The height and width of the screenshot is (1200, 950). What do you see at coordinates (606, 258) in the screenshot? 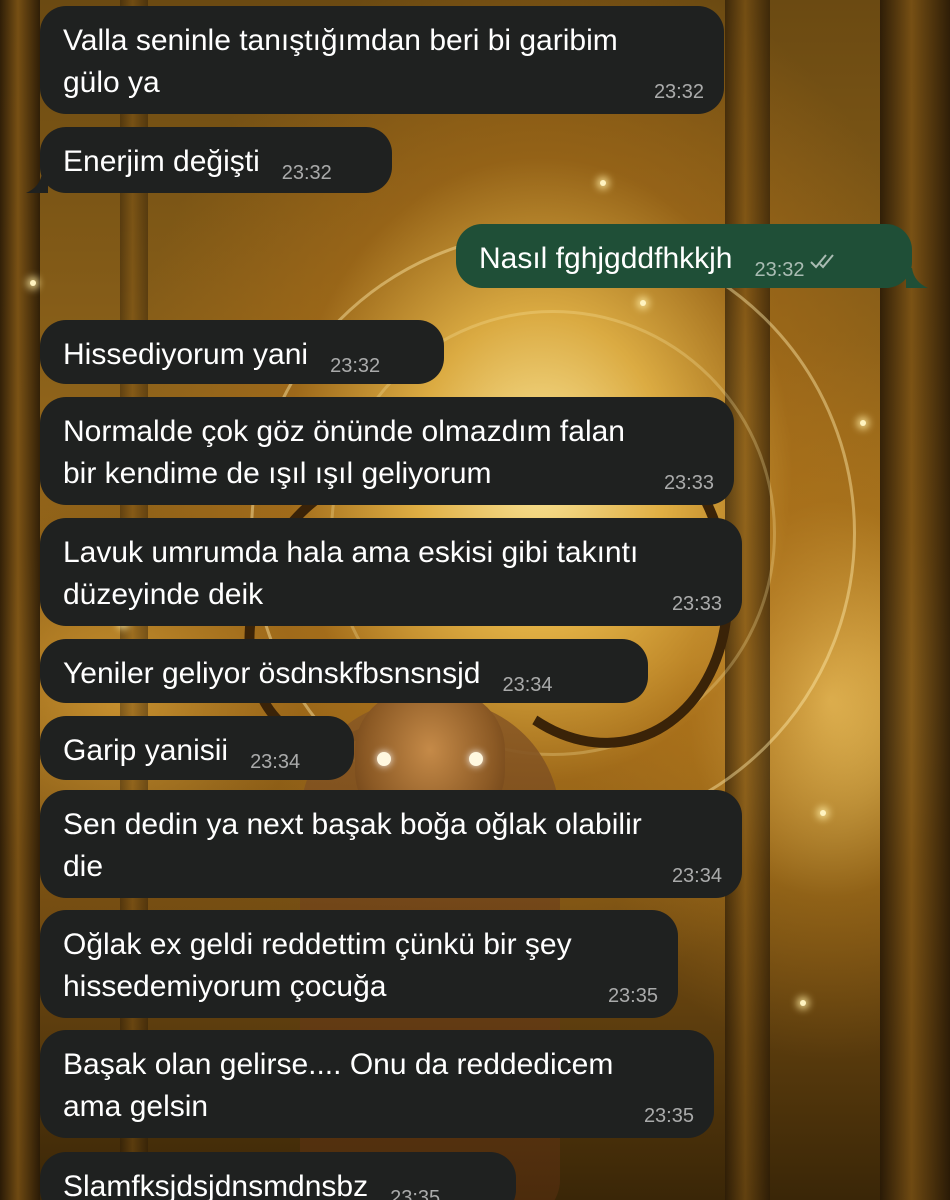
I see `message-text: Nasıl fghjgddfhkkjh` at bounding box center [606, 258].